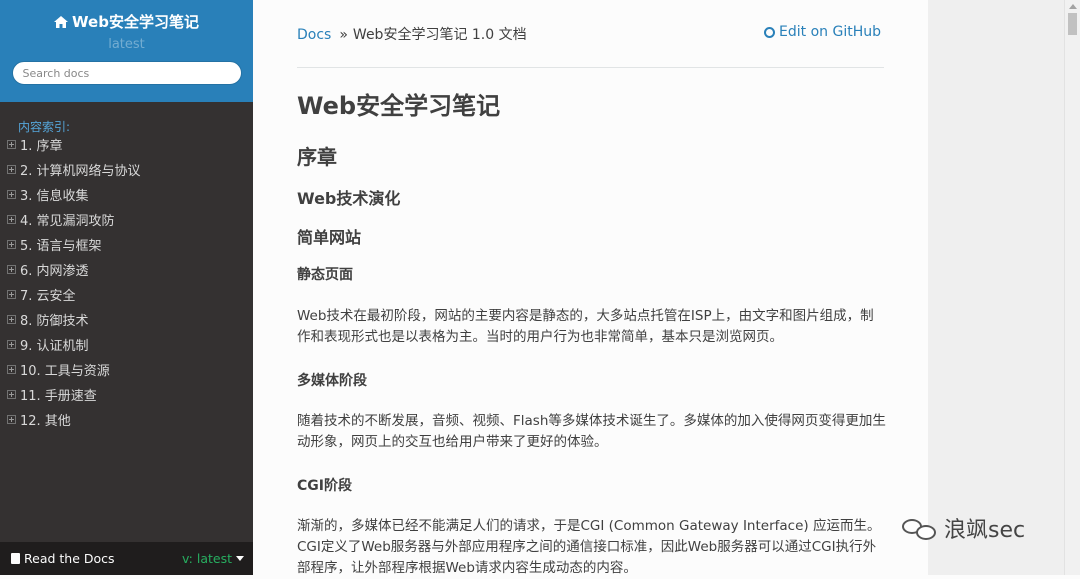 The height and width of the screenshot is (579, 1080). Describe the element at coordinates (439, 35) in the screenshot. I see `breadcrumb-current: Web安全学习笔记 1.0 文档` at that location.